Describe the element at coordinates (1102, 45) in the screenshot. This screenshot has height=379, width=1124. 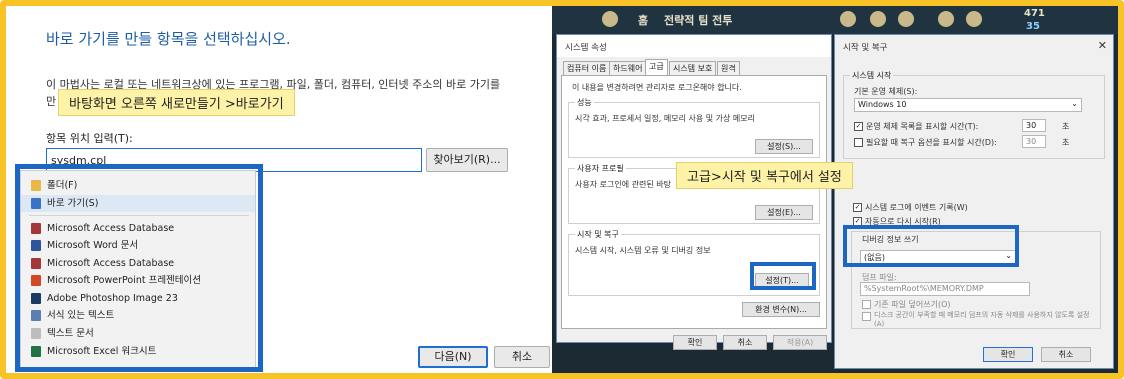
I see `close-icon: ✕` at that location.